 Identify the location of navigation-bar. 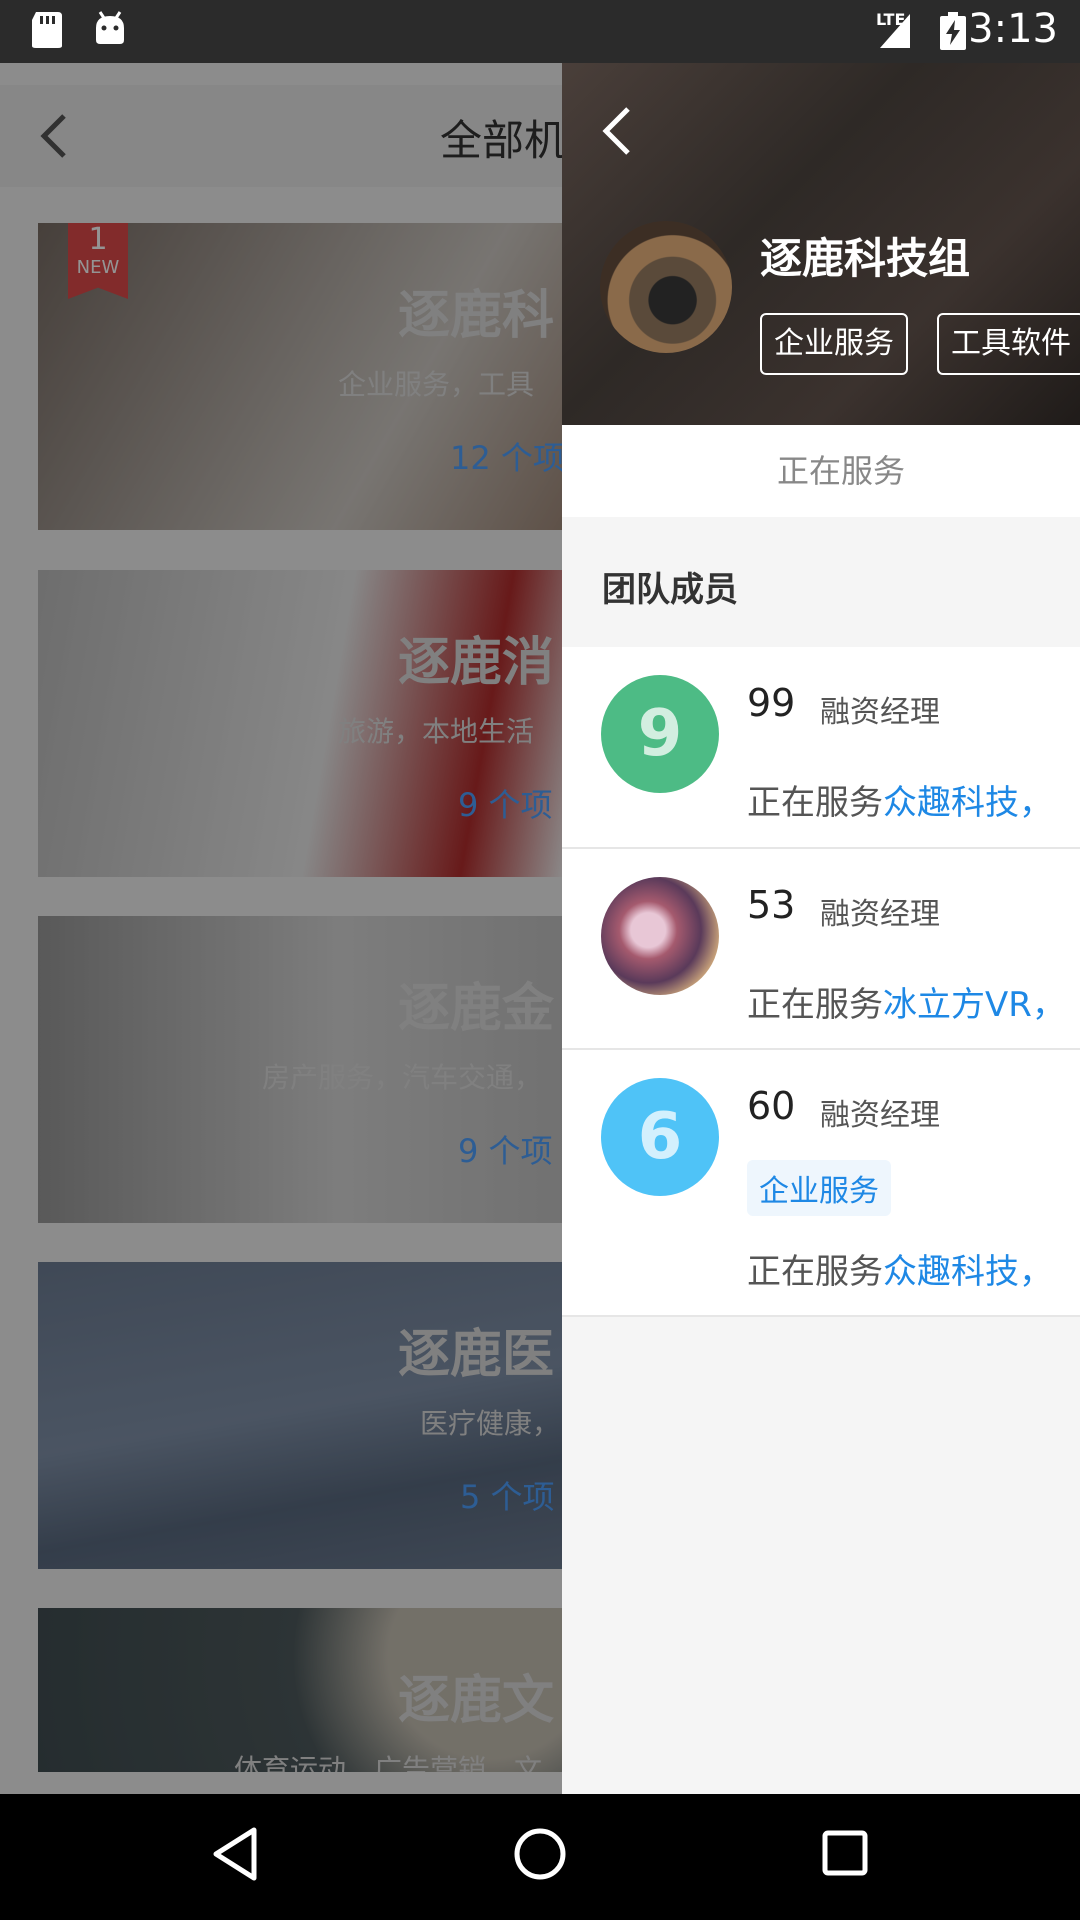
(540, 1857).